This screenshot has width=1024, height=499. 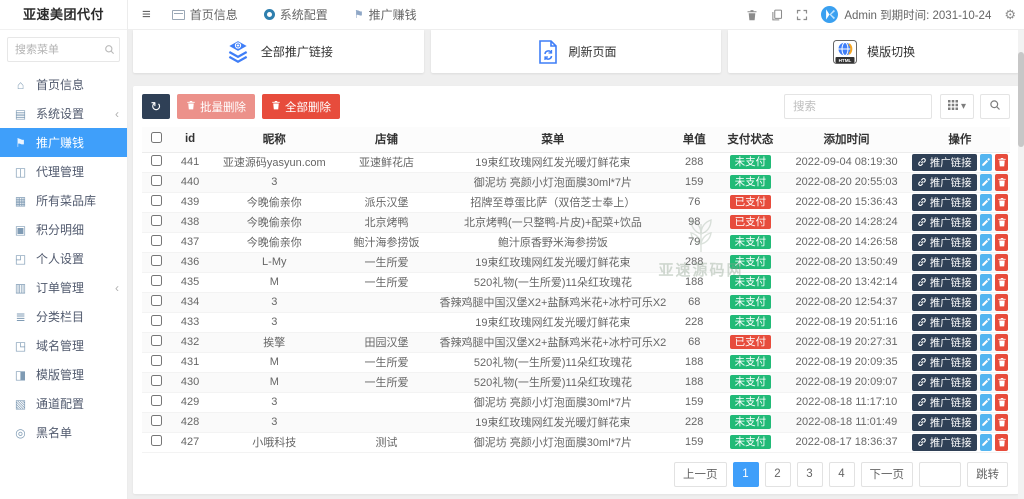 I want to click on sidebar-item-2: ▤ 系统设置 ‹, so click(x=63, y=113).